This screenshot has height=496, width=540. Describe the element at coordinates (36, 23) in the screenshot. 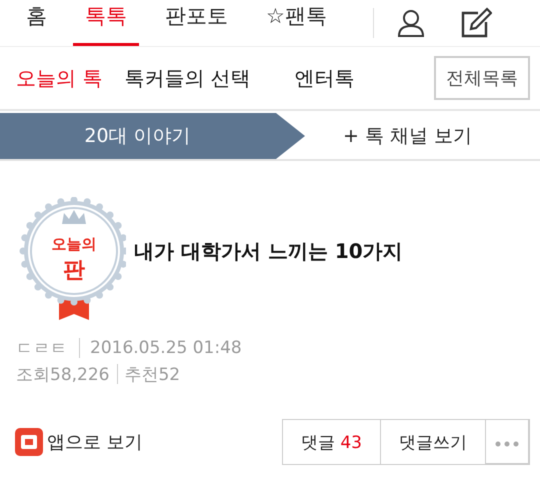

I see `nav-tab: 홈` at that location.